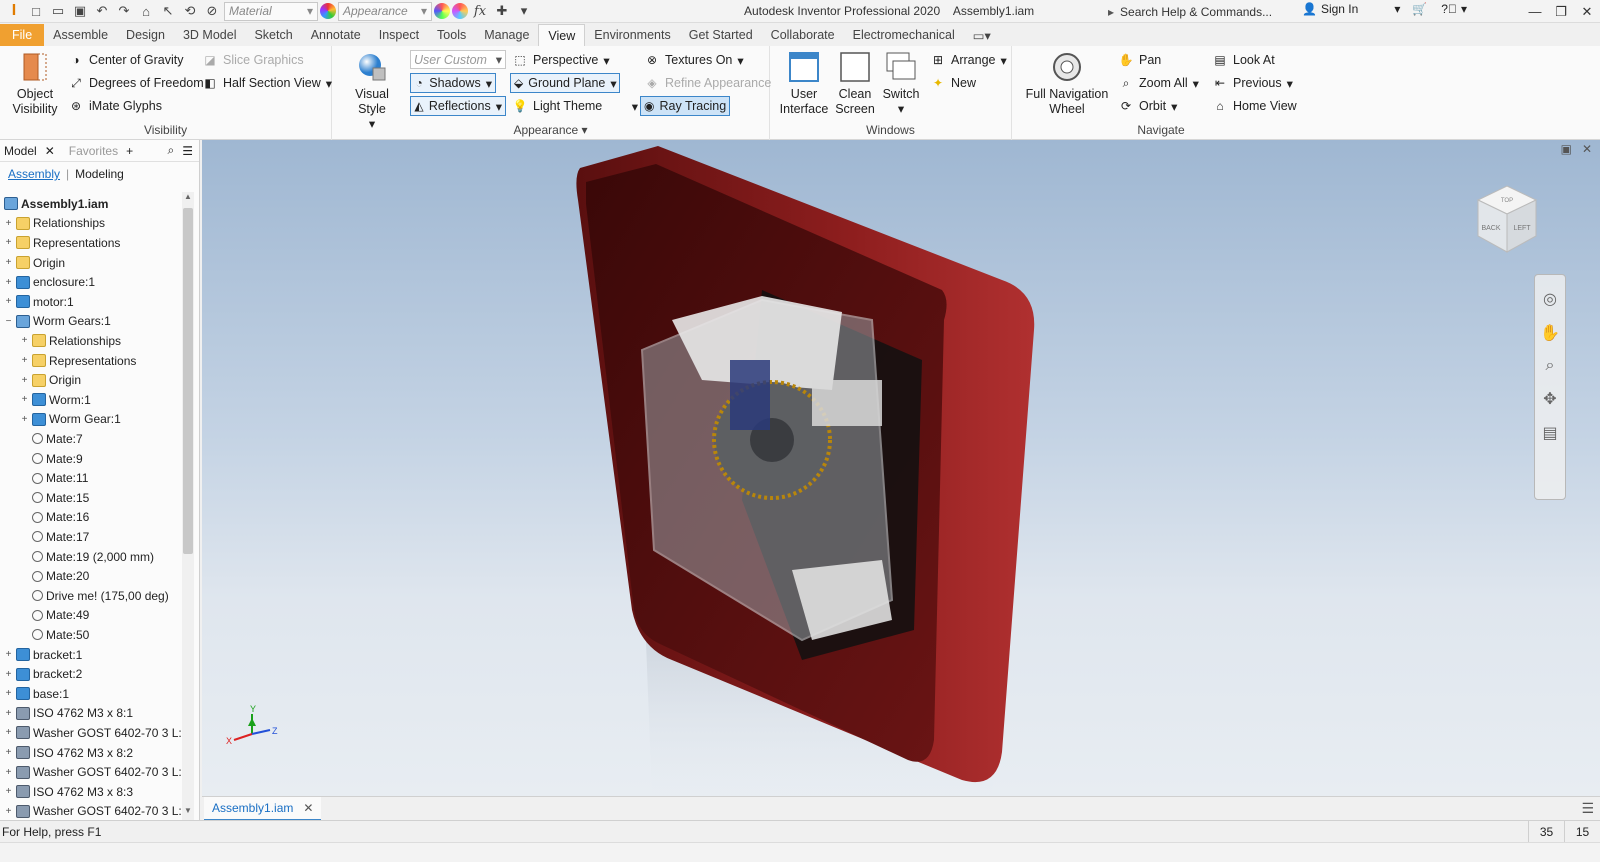 The width and height of the screenshot is (1600, 862). Describe the element at coordinates (14, 11) in the screenshot. I see `inventor-logo-icon: I` at that location.